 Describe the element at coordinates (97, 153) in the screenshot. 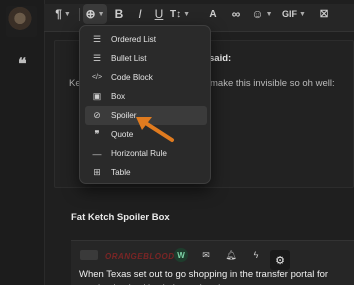

I see `horizontal-rule-icon: —` at that location.